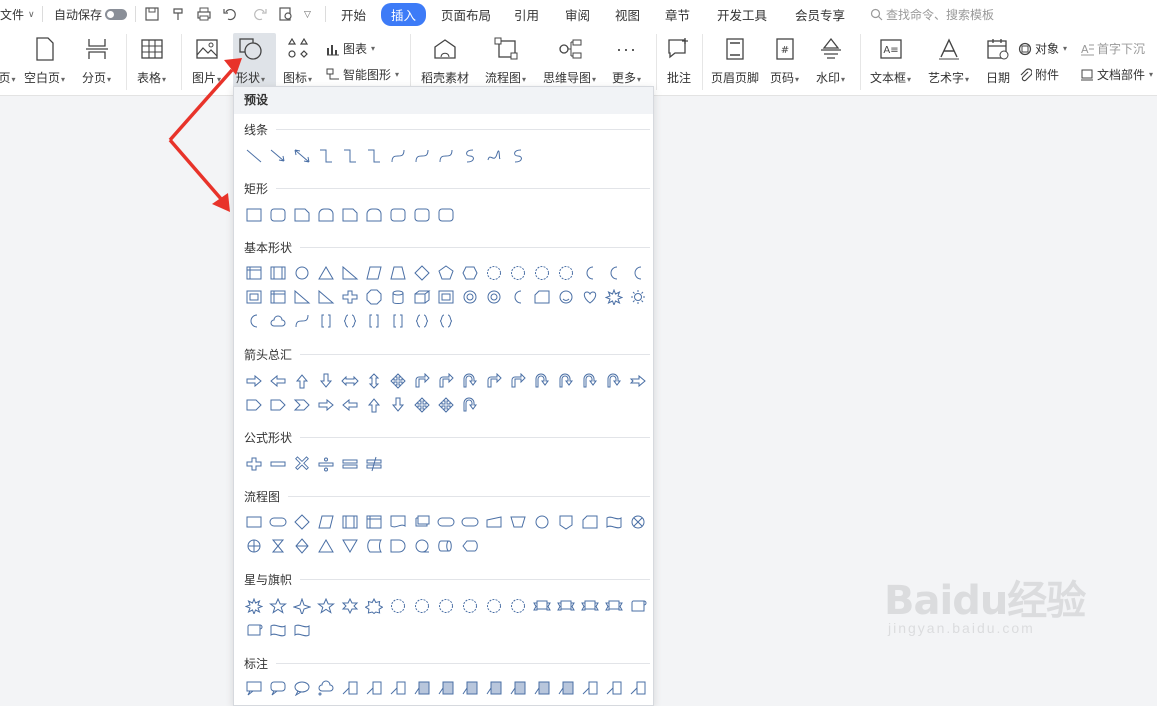 This screenshot has height=706, width=1157. Describe the element at coordinates (302, 321) in the screenshot. I see `shape-curve-icon` at that location.